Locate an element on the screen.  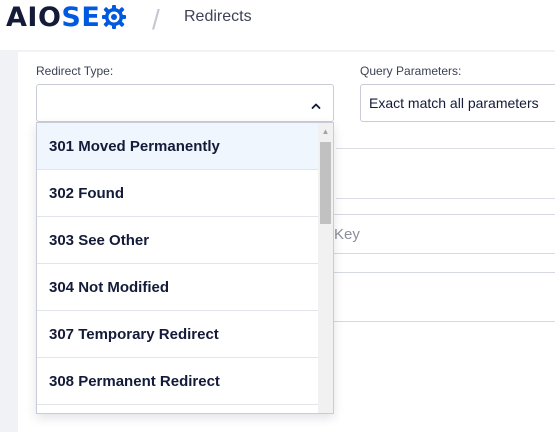
option-302: 302 Found is located at coordinates (178, 193).